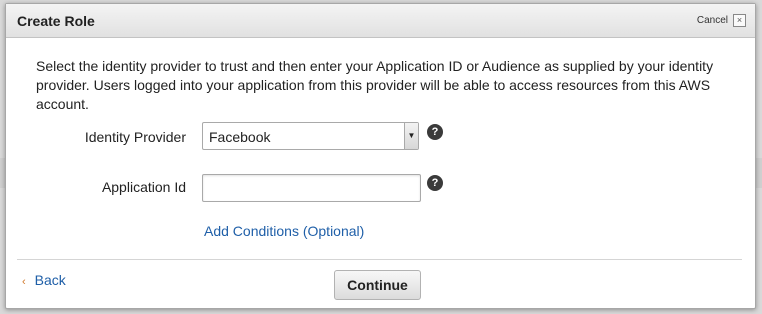 The width and height of the screenshot is (762, 314). I want to click on back-label: Back, so click(50, 280).